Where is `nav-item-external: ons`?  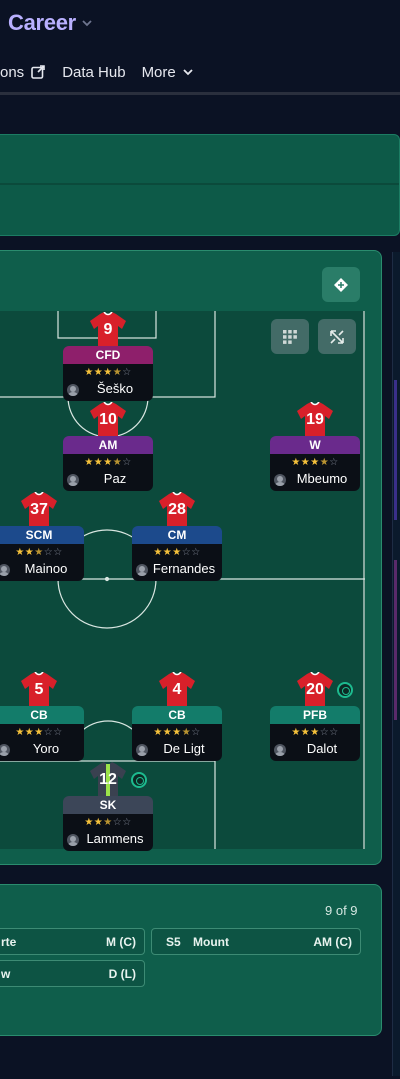
nav-item-external: ons is located at coordinates (23, 72).